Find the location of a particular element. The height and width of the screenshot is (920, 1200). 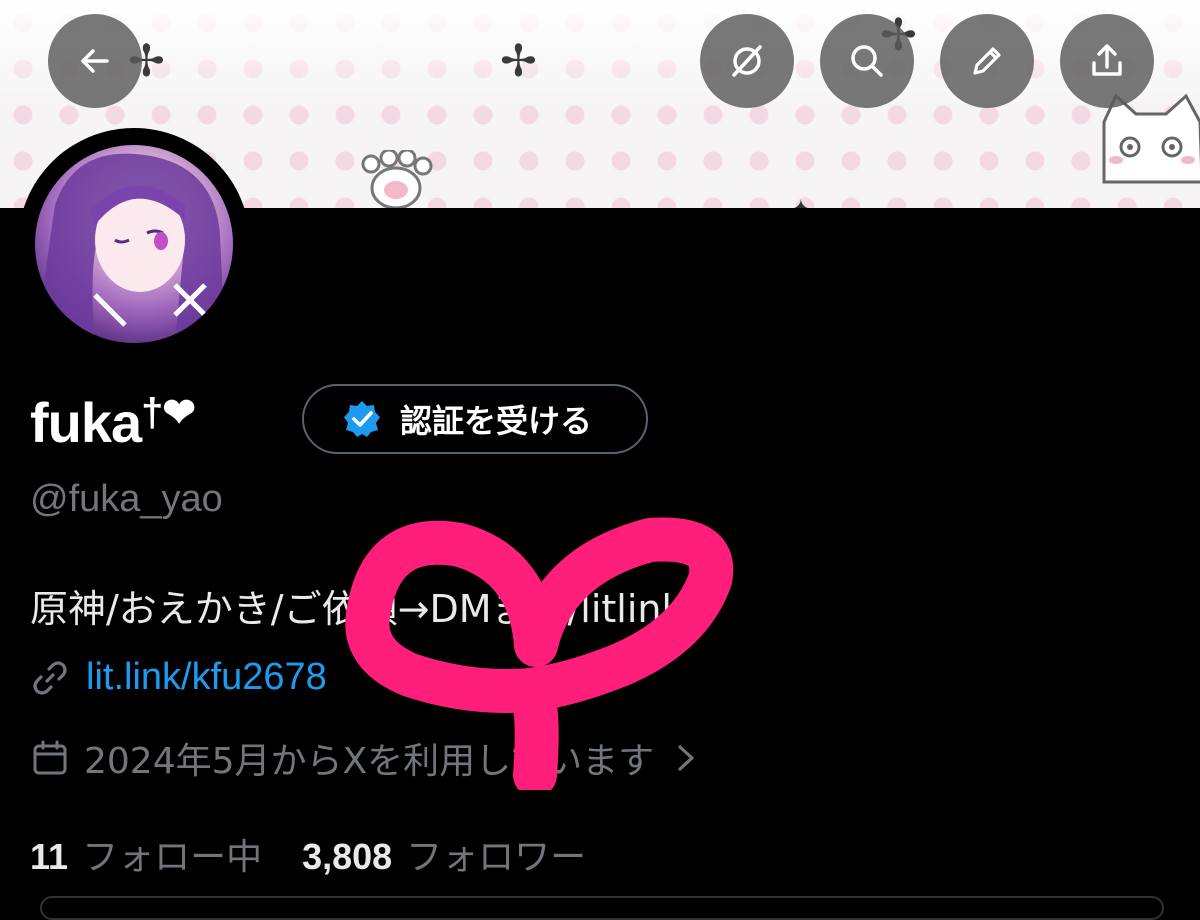

share-icon is located at coordinates (1107, 60).